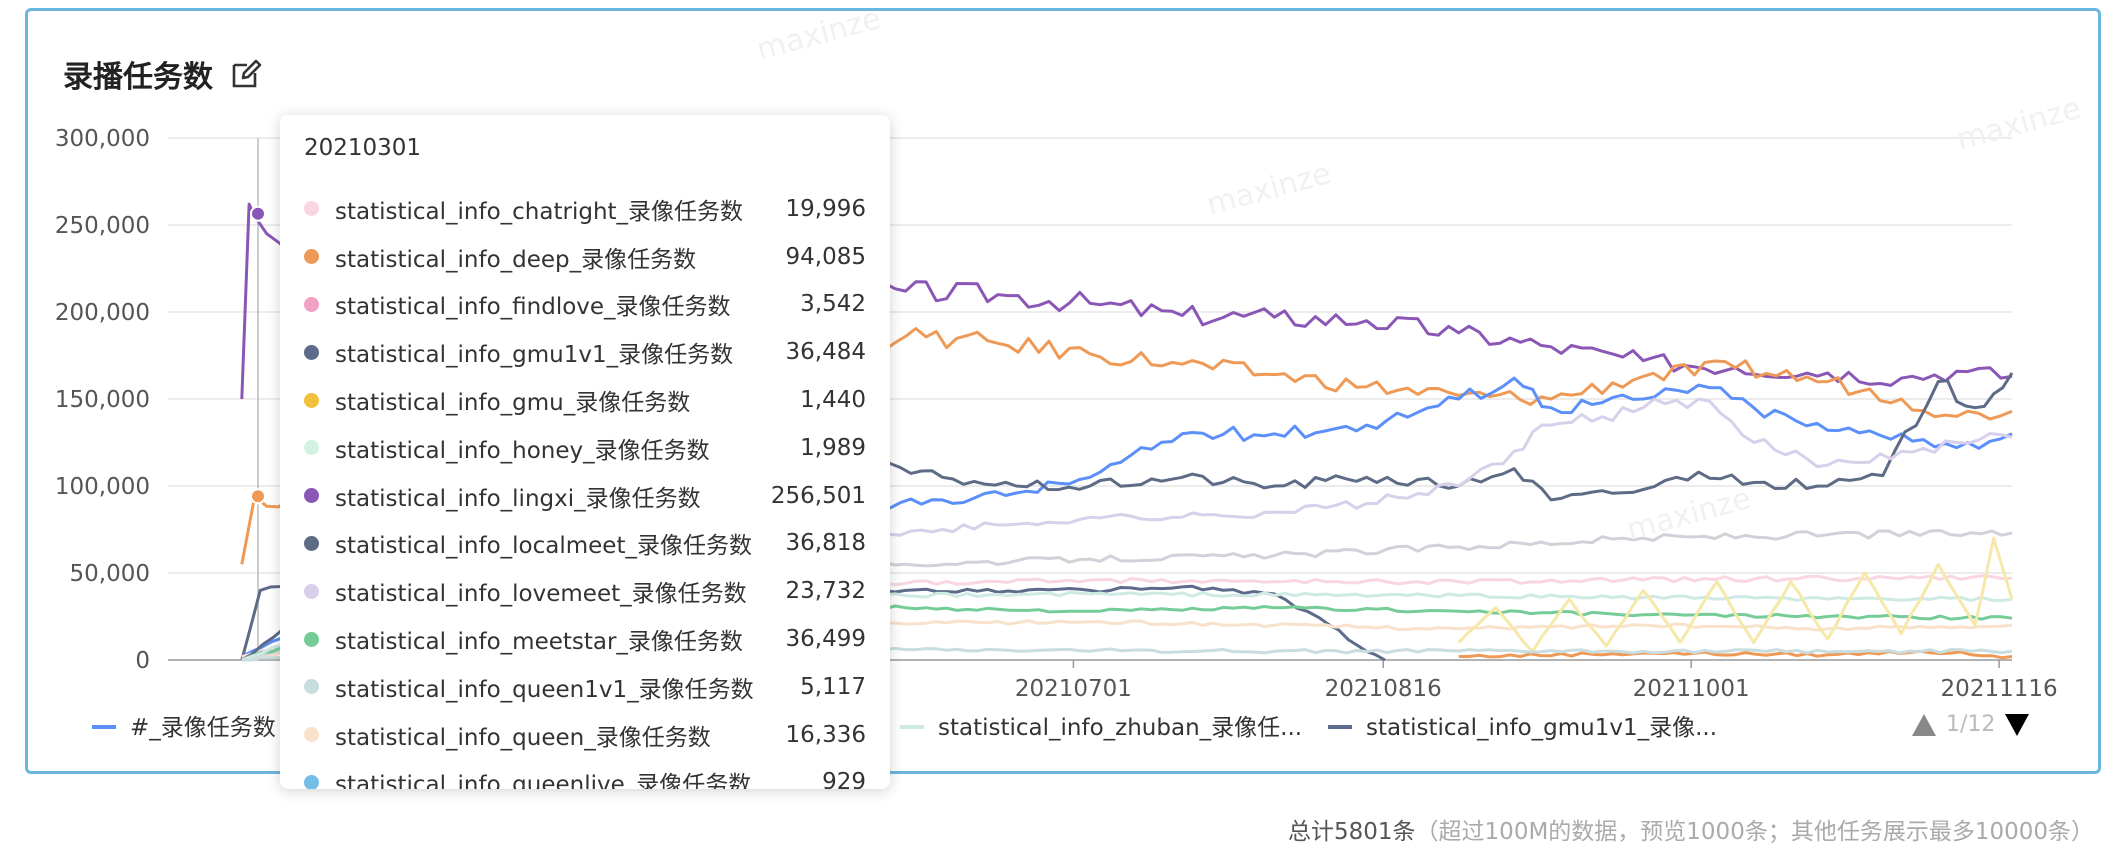 The width and height of the screenshot is (2116, 856). I want to click on tooltip-series-value: 19,996, so click(825, 208).